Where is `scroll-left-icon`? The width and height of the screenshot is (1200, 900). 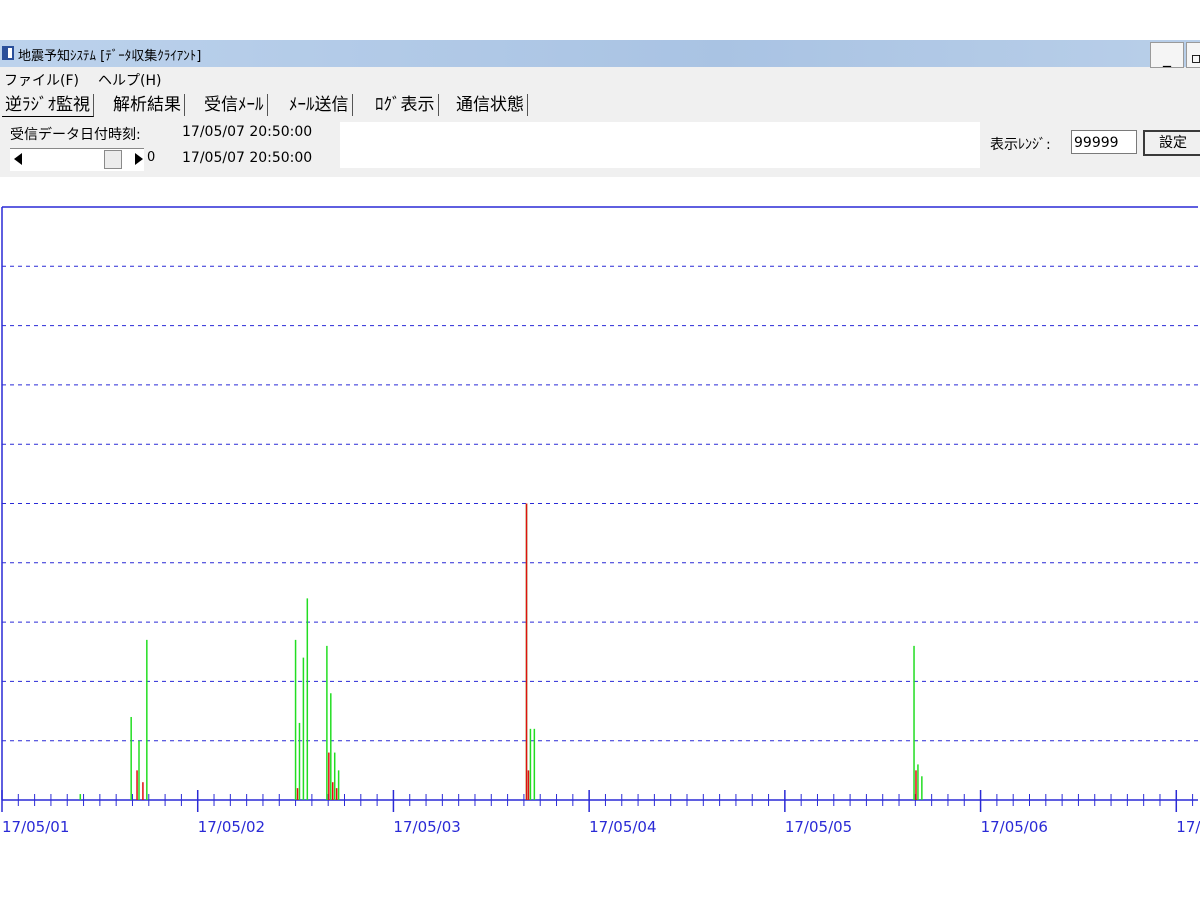 scroll-left-icon is located at coordinates (18, 159).